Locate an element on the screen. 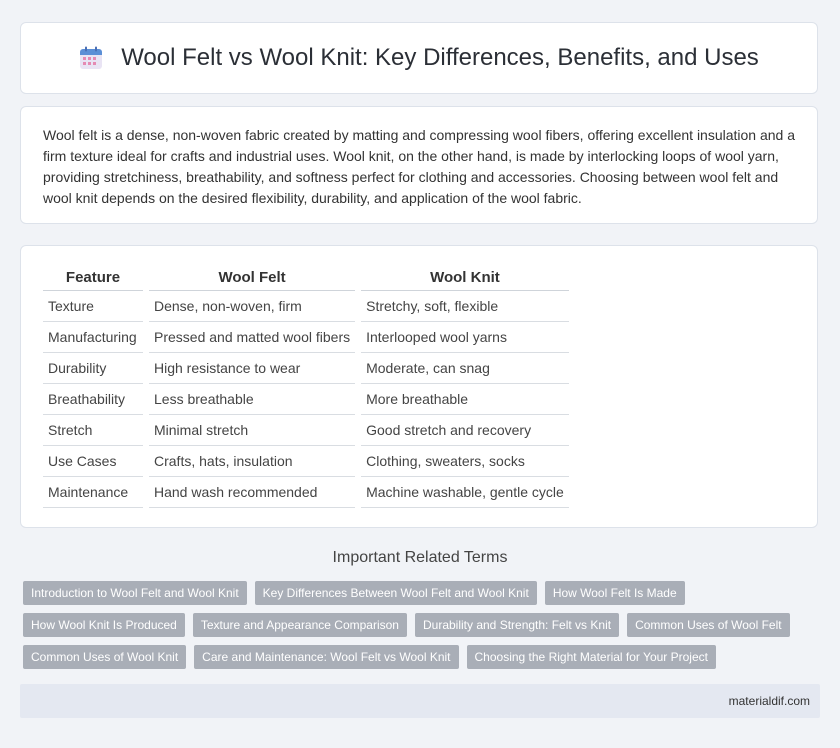 The image size is (840, 748). table-cell: Interlooped wool yarns is located at coordinates (465, 337).